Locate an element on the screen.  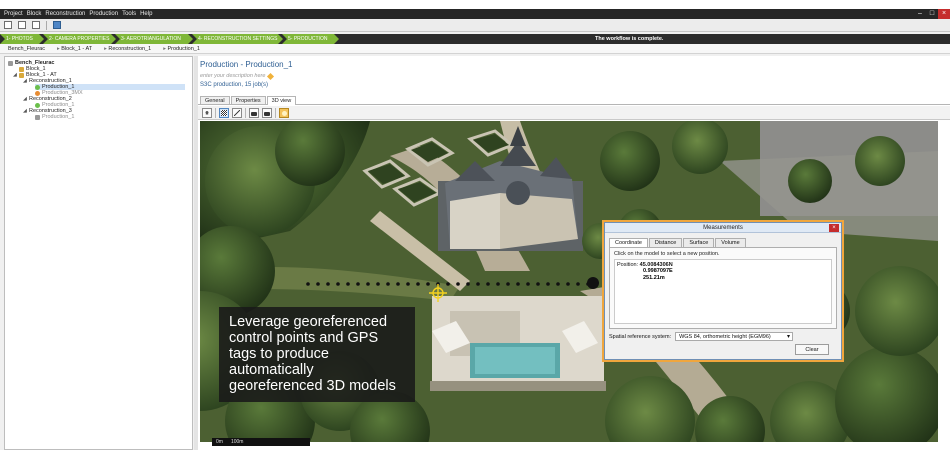
camera-icon is located at coordinates (254, 112).